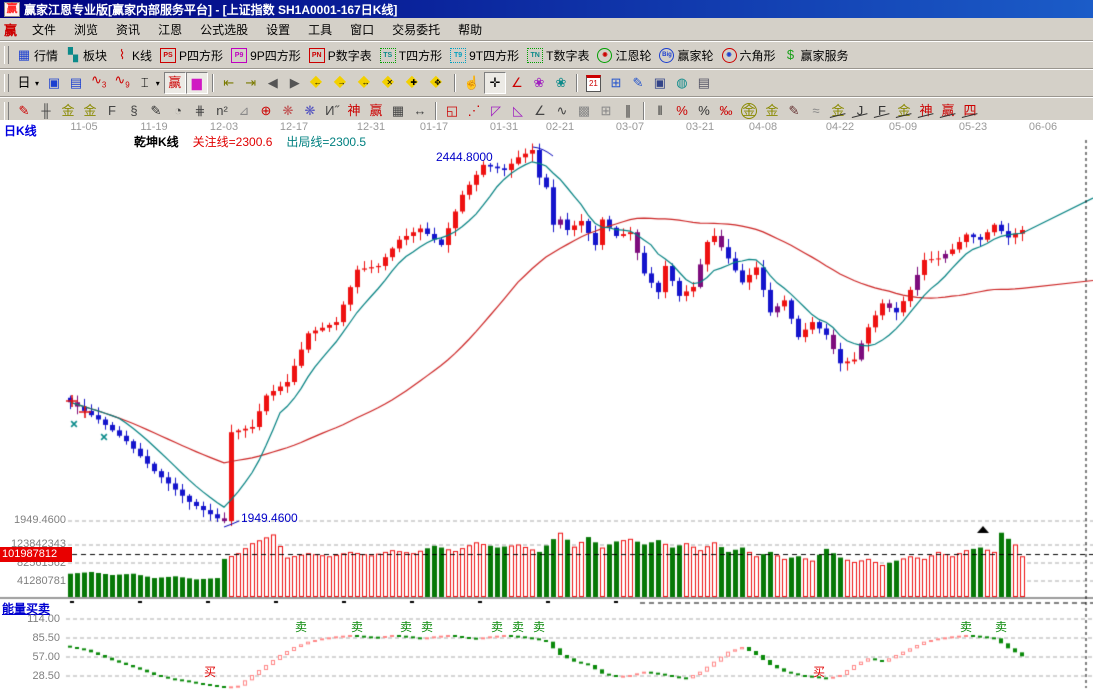 This screenshot has height=692, width=1093. I want to click on tool-printer: ▤, so click(704, 83).